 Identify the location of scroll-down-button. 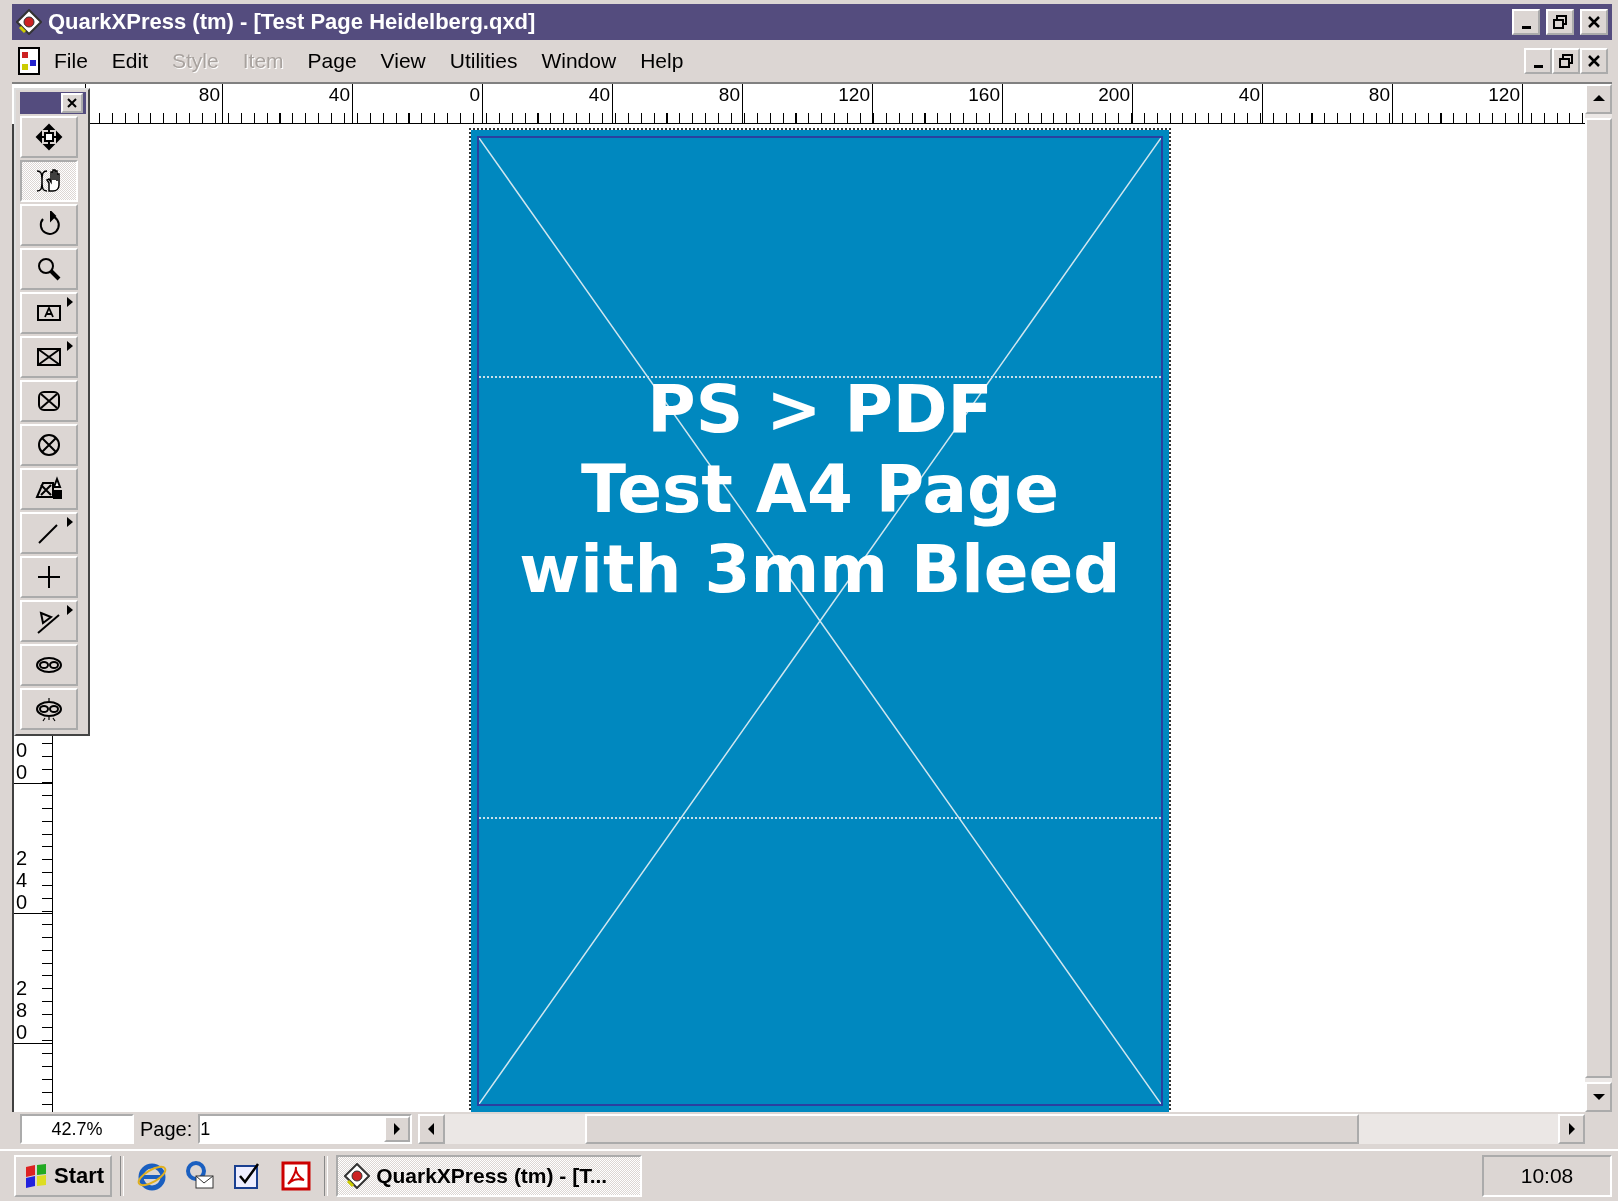
(1598, 1097).